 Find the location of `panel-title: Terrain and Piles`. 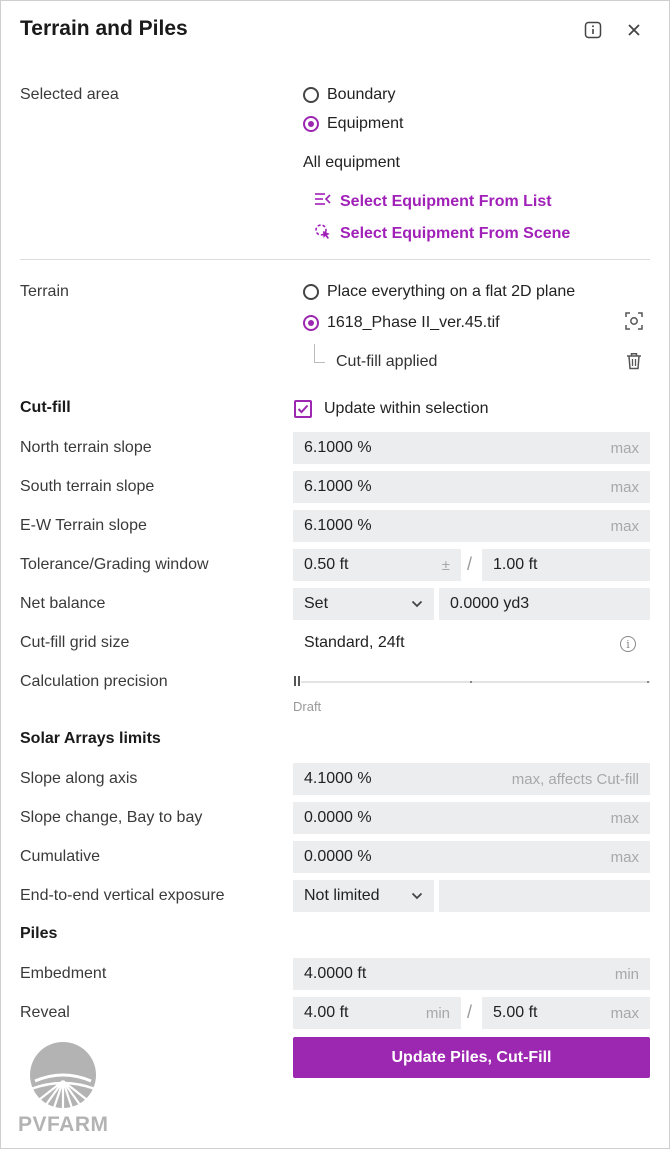

panel-title: Terrain and Piles is located at coordinates (104, 28).